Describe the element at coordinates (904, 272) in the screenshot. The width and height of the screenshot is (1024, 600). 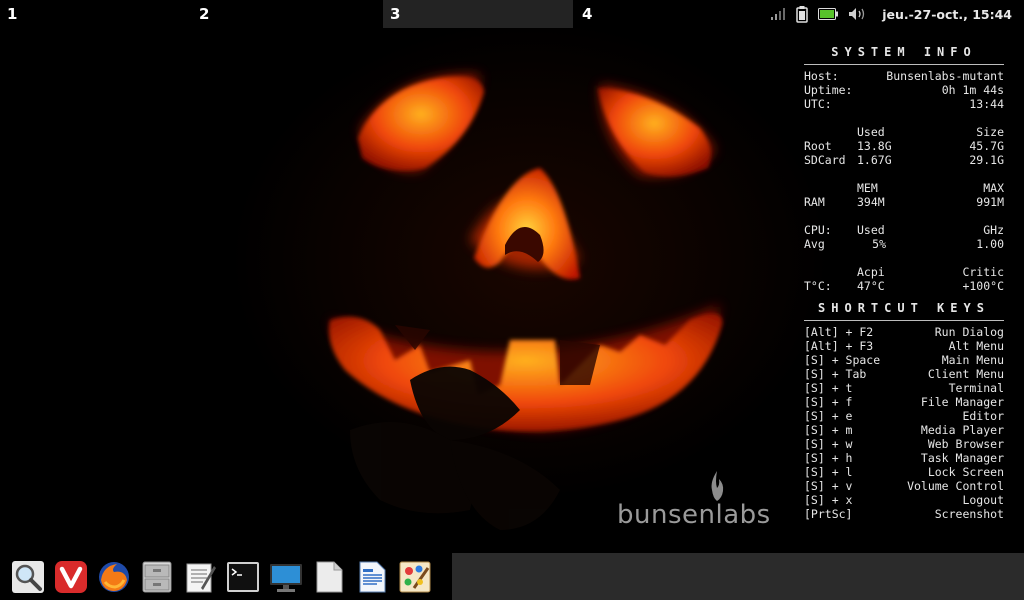
I see `temp-header-row: Acpi Critic` at that location.